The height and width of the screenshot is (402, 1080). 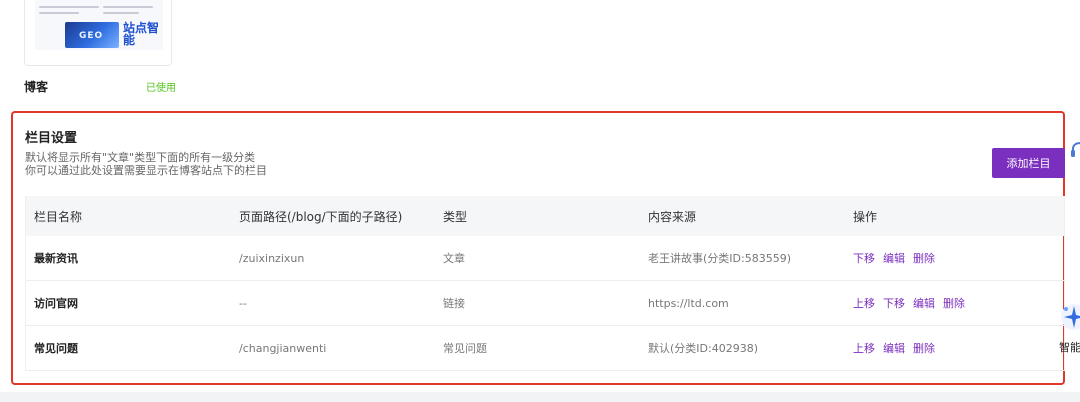 I want to click on row-actions: 上移 下移 编辑 删除, so click(x=913, y=303).